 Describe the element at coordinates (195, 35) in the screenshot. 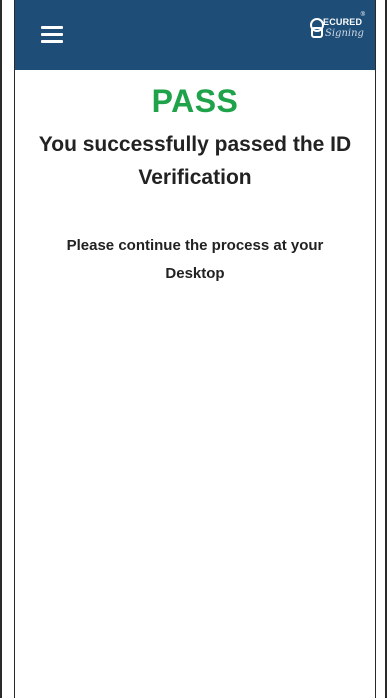

I see `top-navigation-bar: ECURED Signing ®` at that location.